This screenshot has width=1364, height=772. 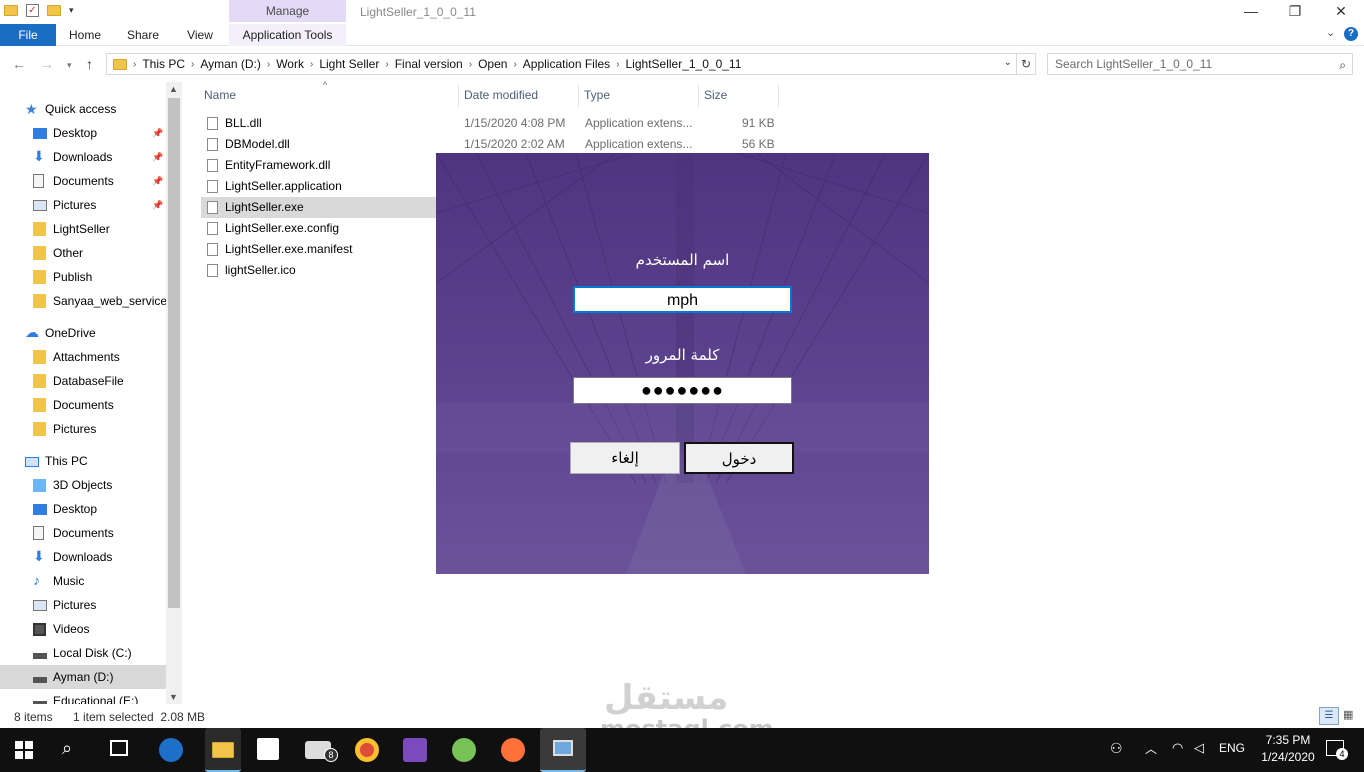 I want to click on back-icon: ←, so click(x=19, y=64).